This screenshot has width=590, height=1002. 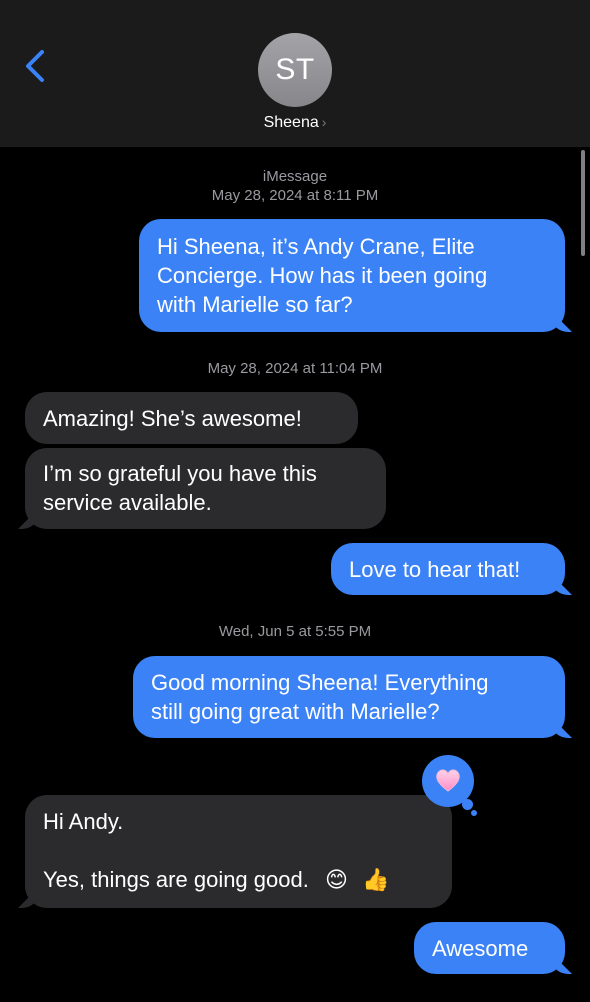 I want to click on timestamp: May 28, 2024 at 11:04 PM, so click(x=295, y=368).